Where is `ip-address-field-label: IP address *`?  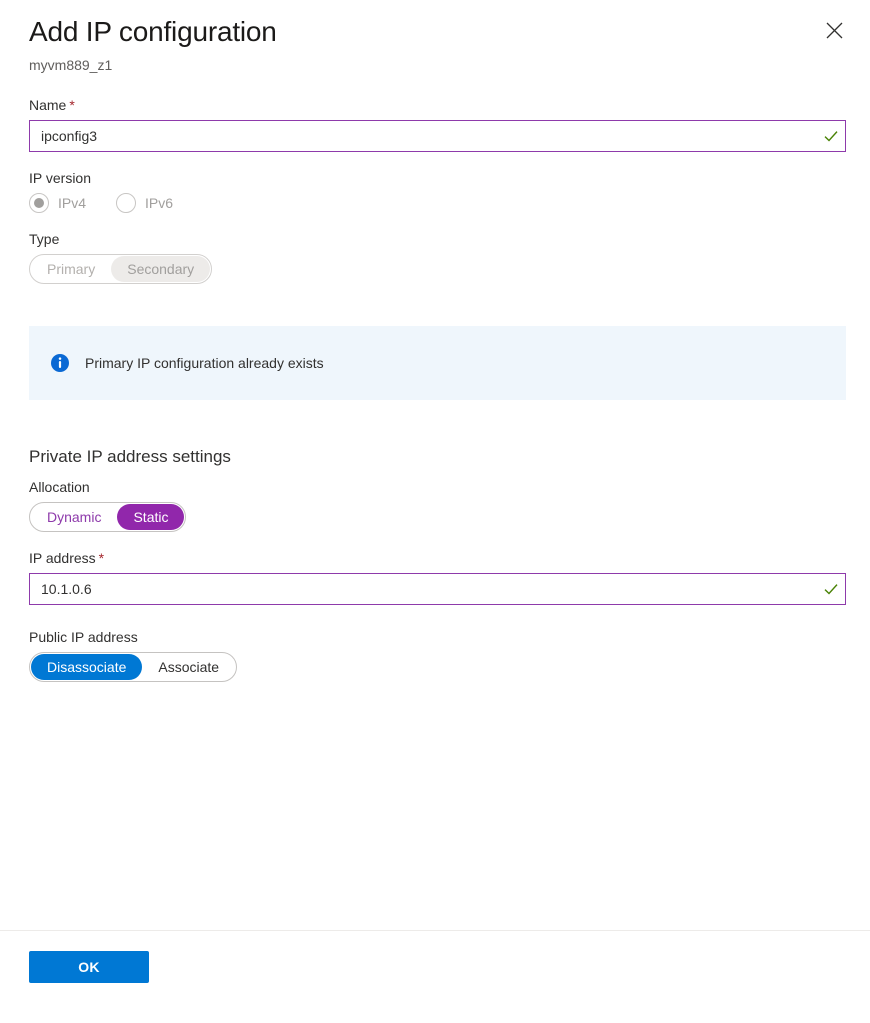 ip-address-field-label: IP address * is located at coordinates (435, 558).